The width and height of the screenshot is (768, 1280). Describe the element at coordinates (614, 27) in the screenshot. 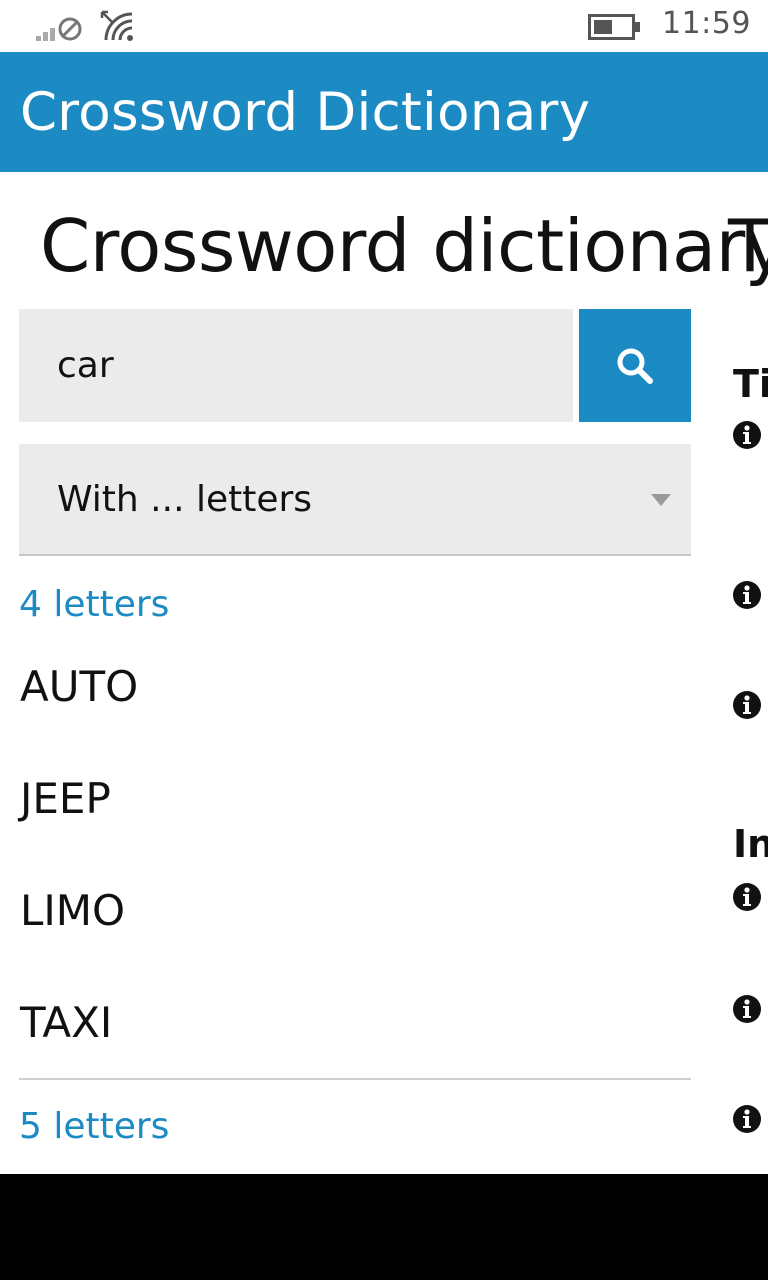

I see `battery-icon` at that location.